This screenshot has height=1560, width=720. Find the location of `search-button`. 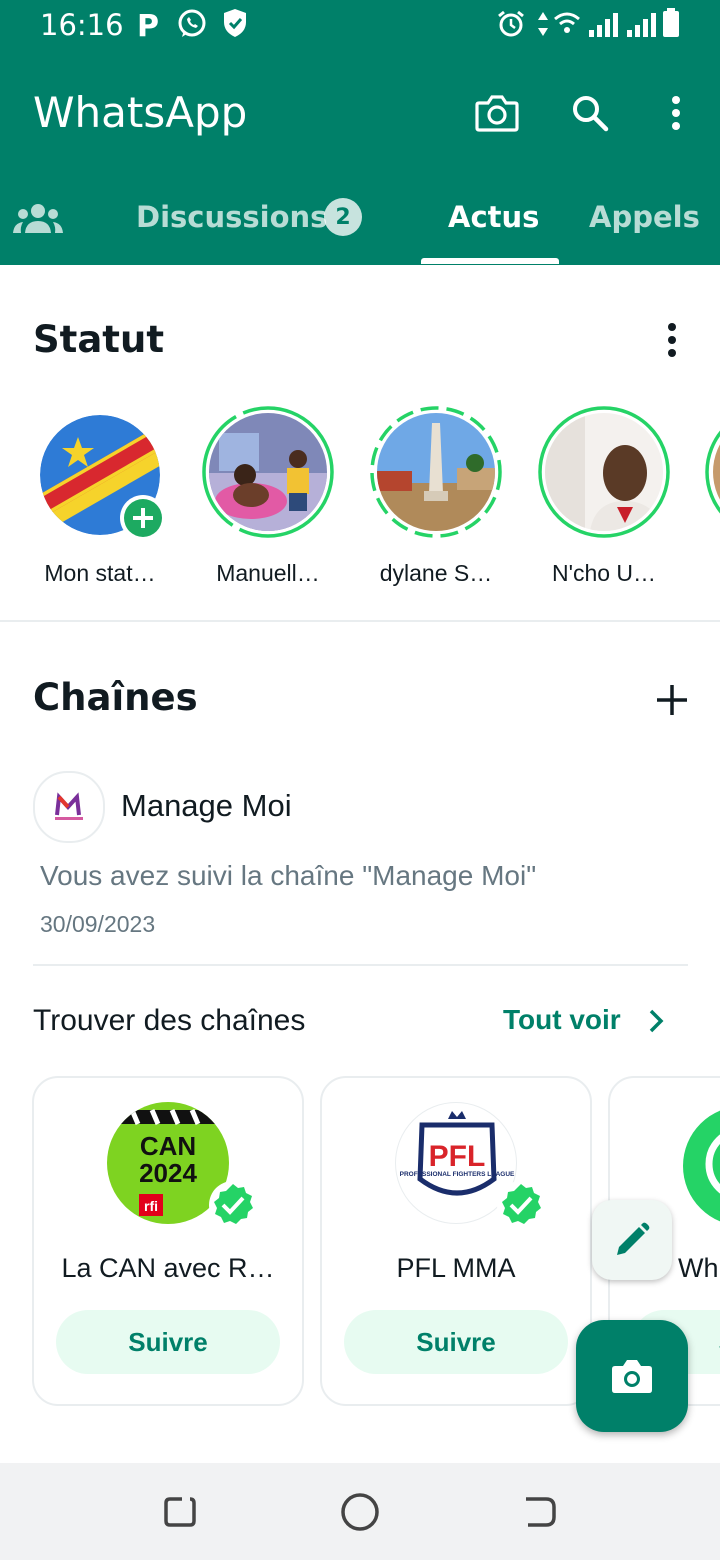

search-button is located at coordinates (590, 113).